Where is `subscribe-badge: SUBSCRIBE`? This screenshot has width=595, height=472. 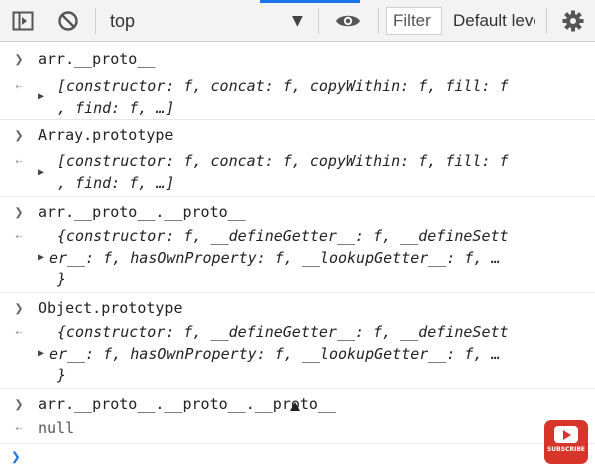 subscribe-badge: SUBSCRIBE is located at coordinates (566, 442).